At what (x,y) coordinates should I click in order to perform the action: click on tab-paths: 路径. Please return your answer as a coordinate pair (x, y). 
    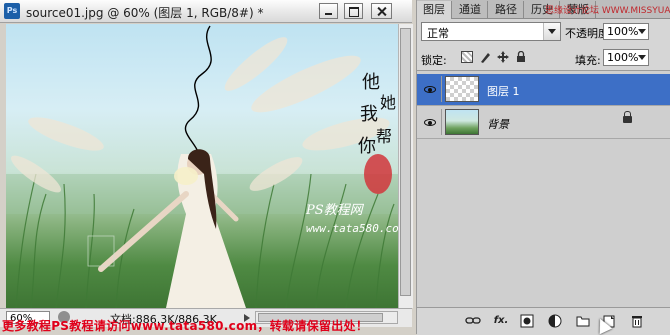
    Looking at the image, I should click on (506, 9).